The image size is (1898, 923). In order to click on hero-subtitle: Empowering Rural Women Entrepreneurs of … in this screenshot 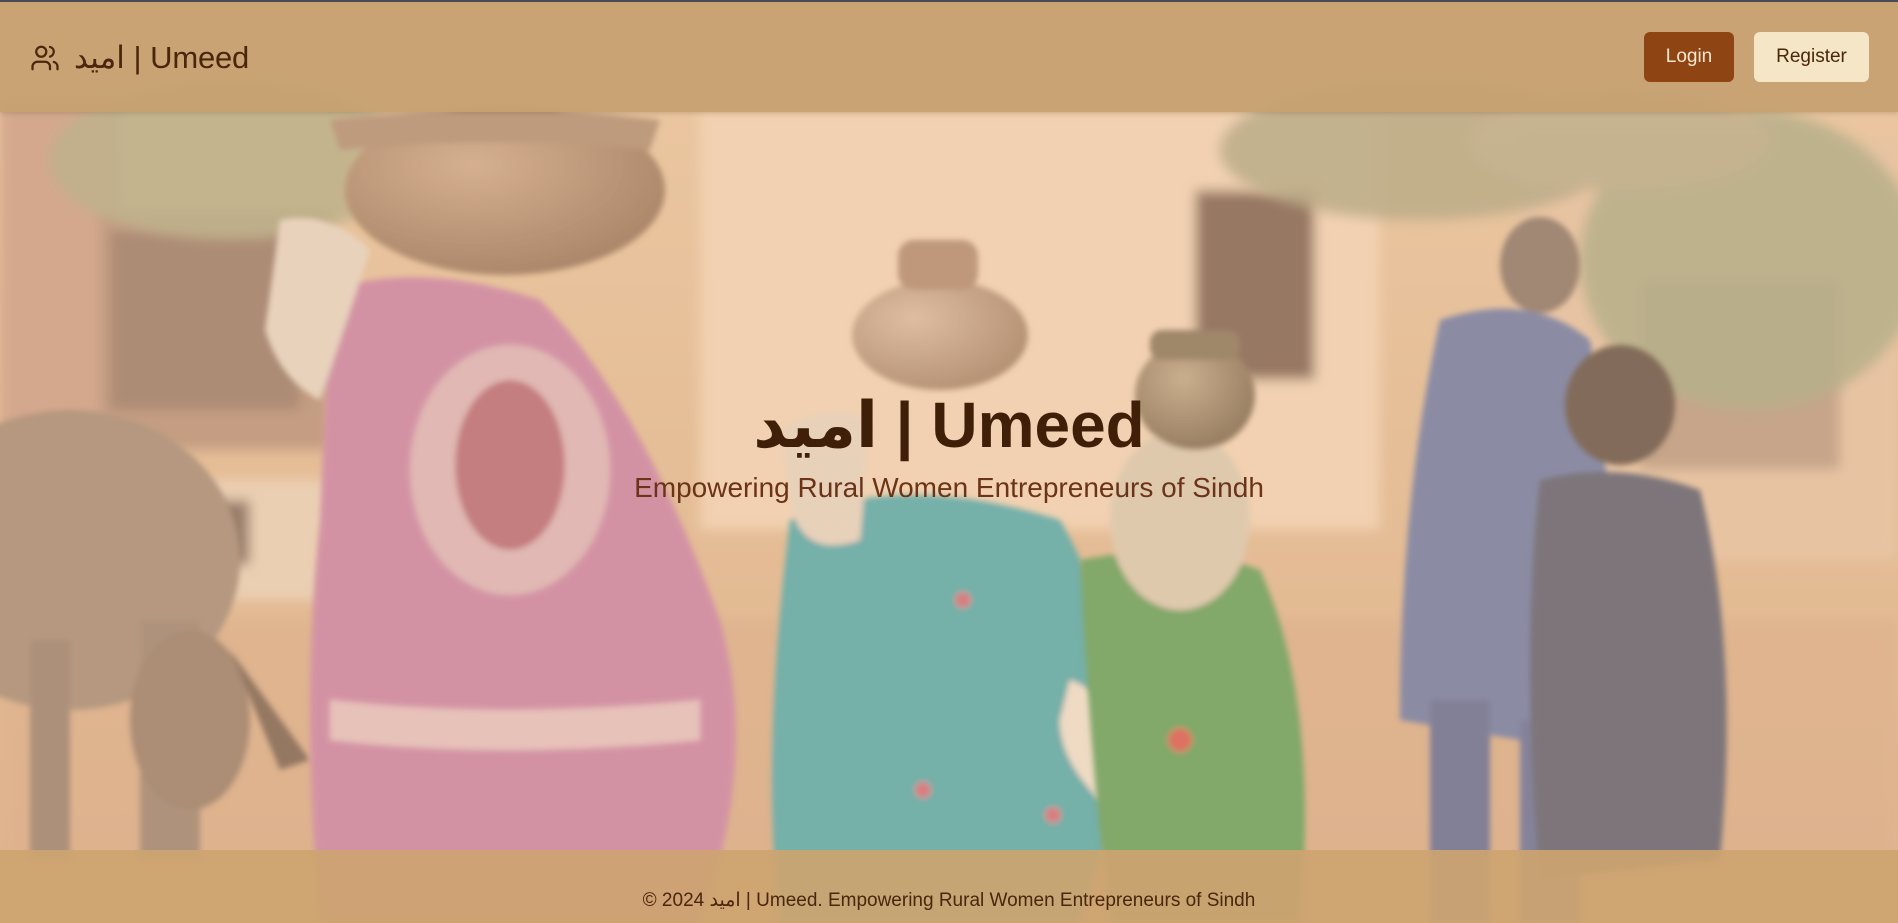, I will do `click(949, 487)`.